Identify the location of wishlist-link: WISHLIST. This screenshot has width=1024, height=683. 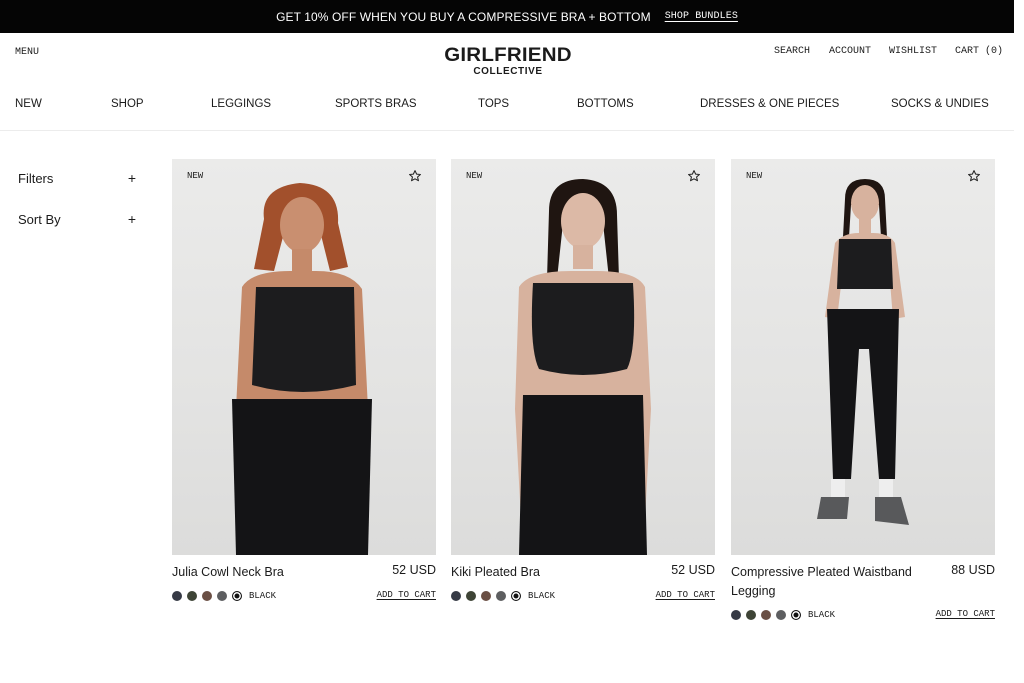
(913, 51).